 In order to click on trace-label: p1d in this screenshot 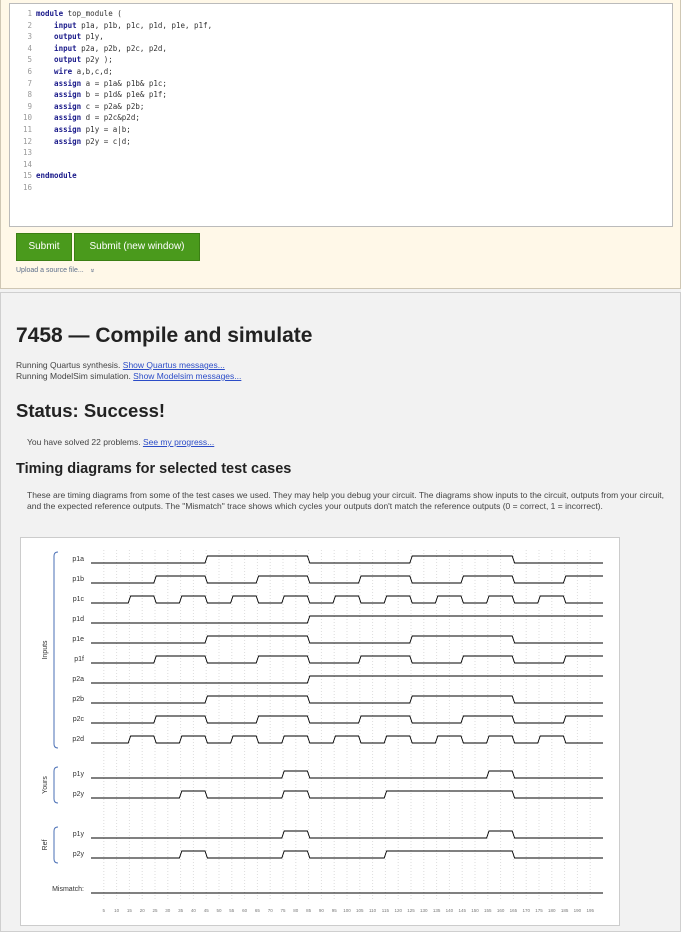, I will do `click(78, 619)`.